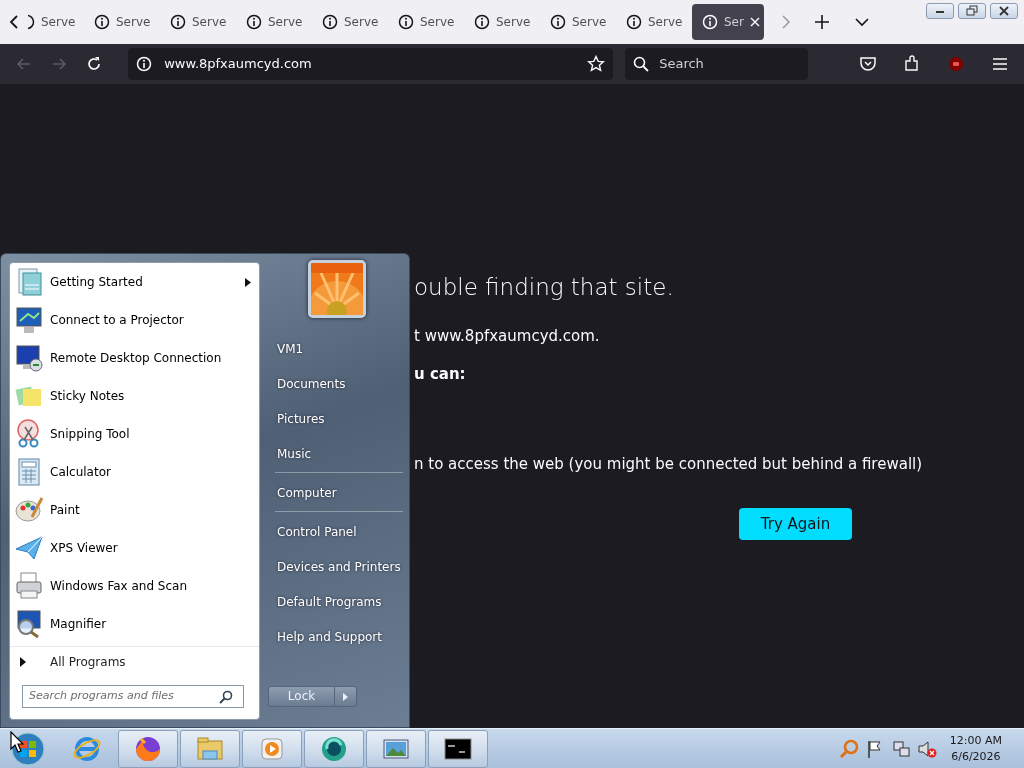 This screenshot has width=1024, height=768. What do you see at coordinates (867, 64) in the screenshot?
I see `pocket-icon` at bounding box center [867, 64].